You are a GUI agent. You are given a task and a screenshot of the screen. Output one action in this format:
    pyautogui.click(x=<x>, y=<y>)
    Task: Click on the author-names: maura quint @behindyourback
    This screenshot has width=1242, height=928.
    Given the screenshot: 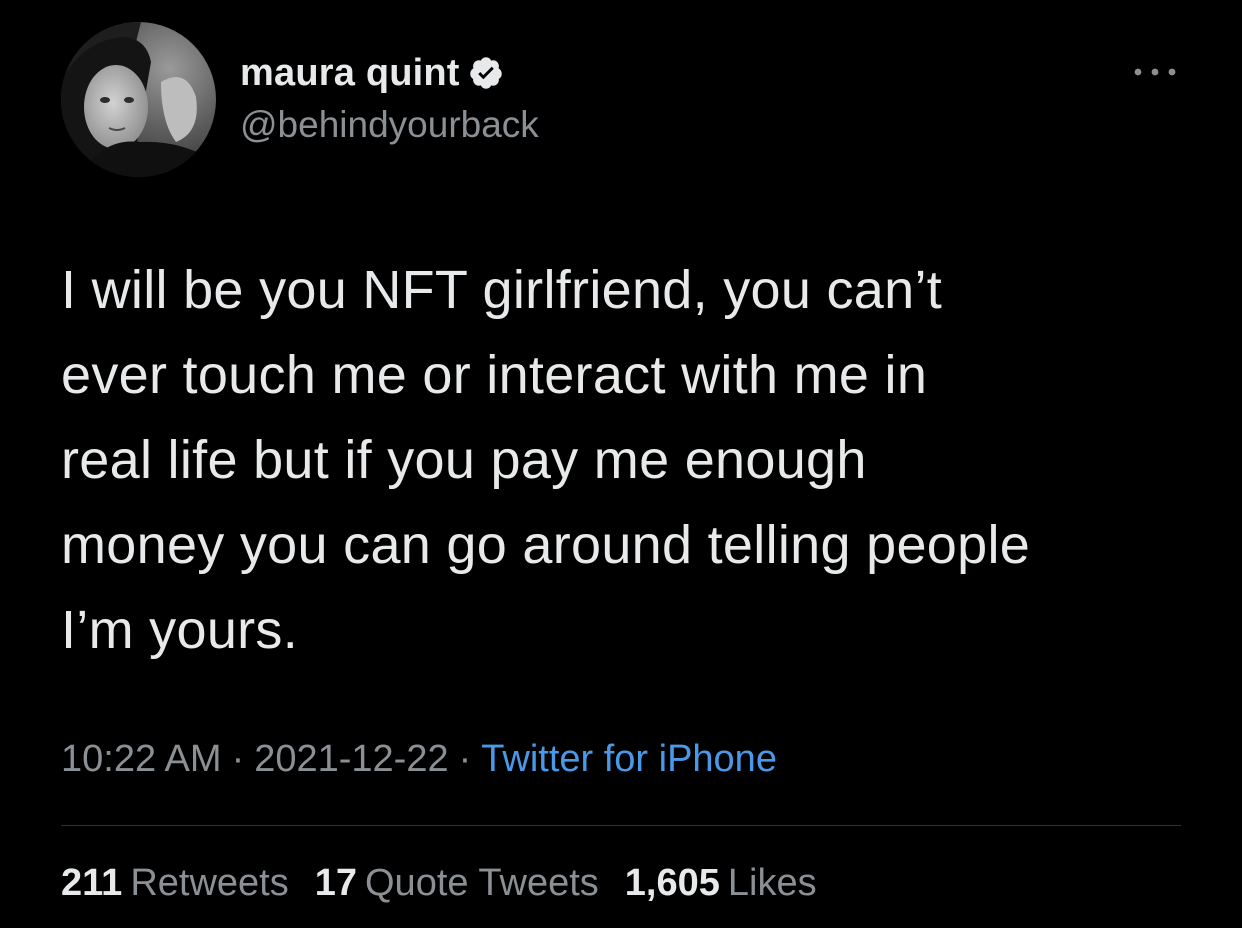 What is the action you would take?
    pyautogui.click(x=389, y=98)
    